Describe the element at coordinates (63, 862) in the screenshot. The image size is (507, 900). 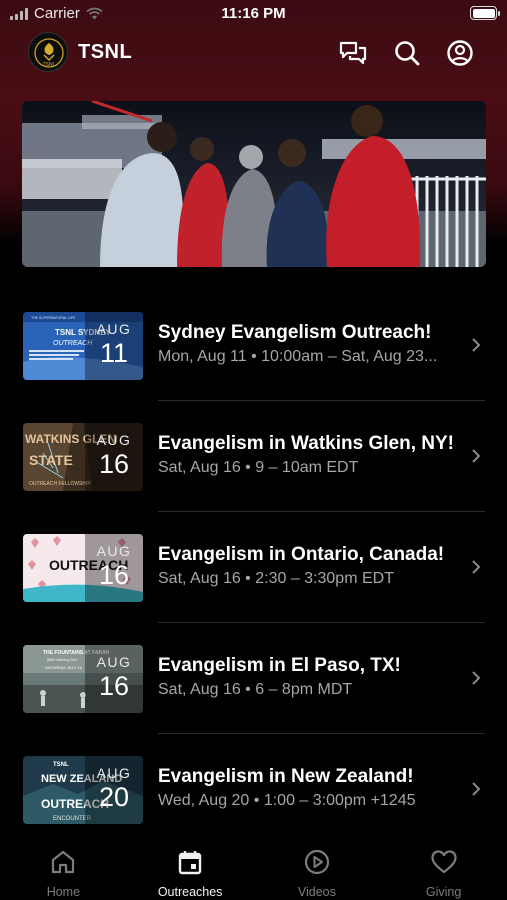
I see `home-icon` at that location.